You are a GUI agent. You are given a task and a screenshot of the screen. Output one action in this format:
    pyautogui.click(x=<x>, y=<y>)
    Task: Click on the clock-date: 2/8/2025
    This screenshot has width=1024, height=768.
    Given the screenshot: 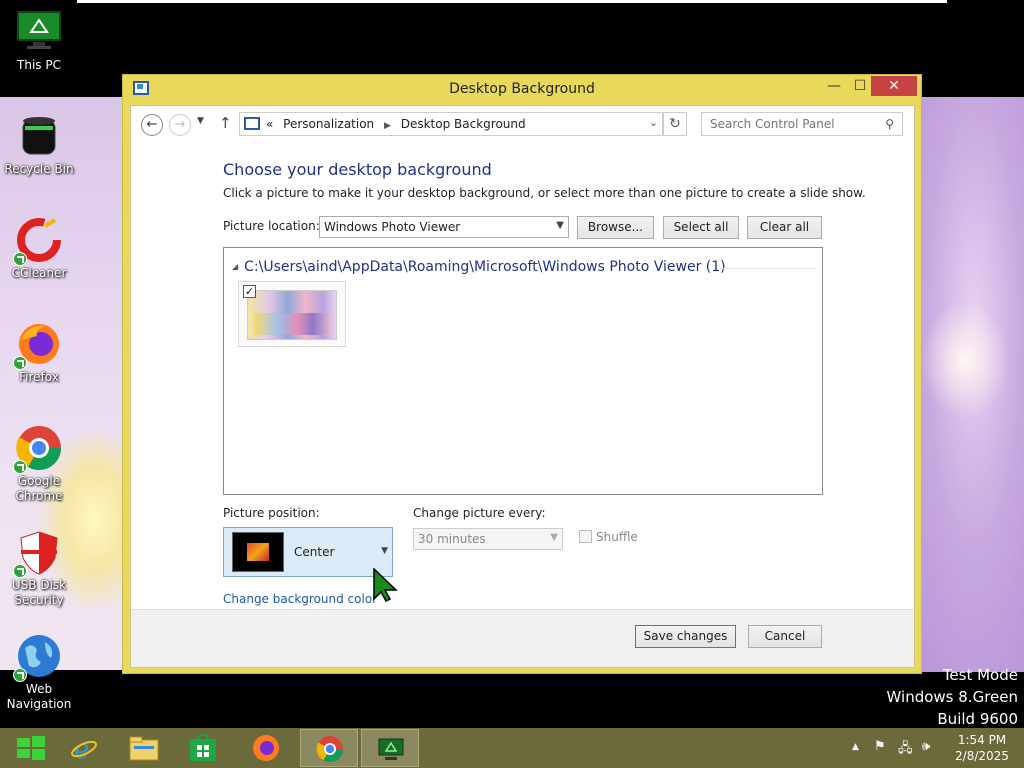 What is the action you would take?
    pyautogui.click(x=982, y=756)
    